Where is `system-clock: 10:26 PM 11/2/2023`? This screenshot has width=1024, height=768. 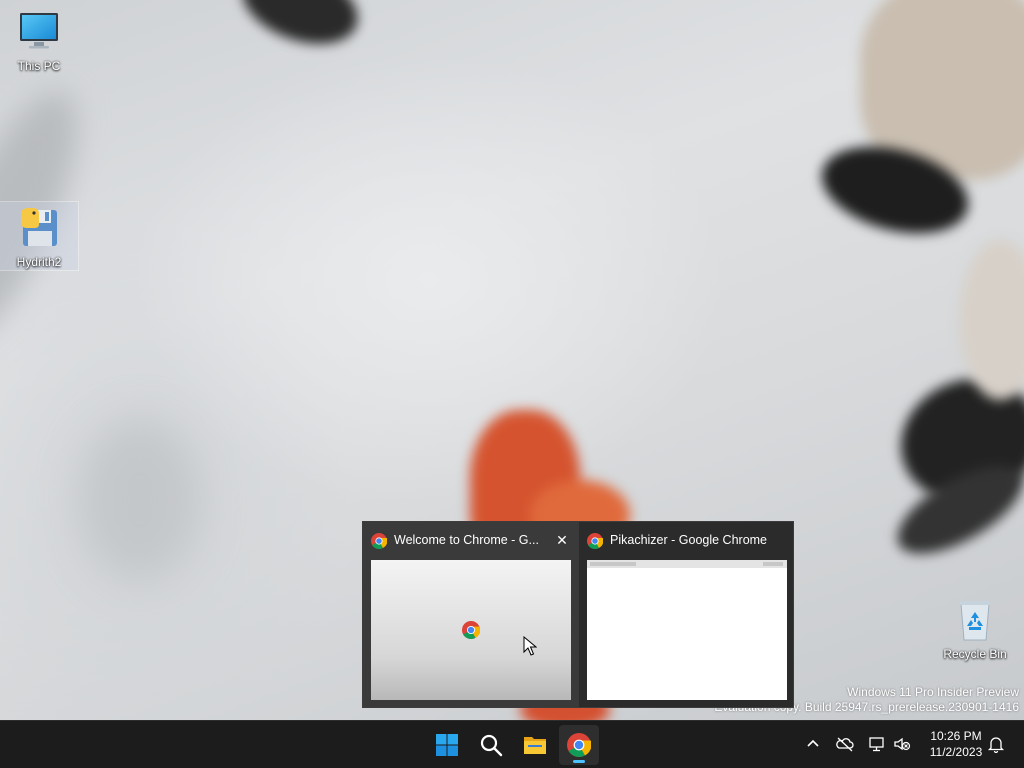 system-clock: 10:26 PM 11/2/2023 is located at coordinates (956, 744).